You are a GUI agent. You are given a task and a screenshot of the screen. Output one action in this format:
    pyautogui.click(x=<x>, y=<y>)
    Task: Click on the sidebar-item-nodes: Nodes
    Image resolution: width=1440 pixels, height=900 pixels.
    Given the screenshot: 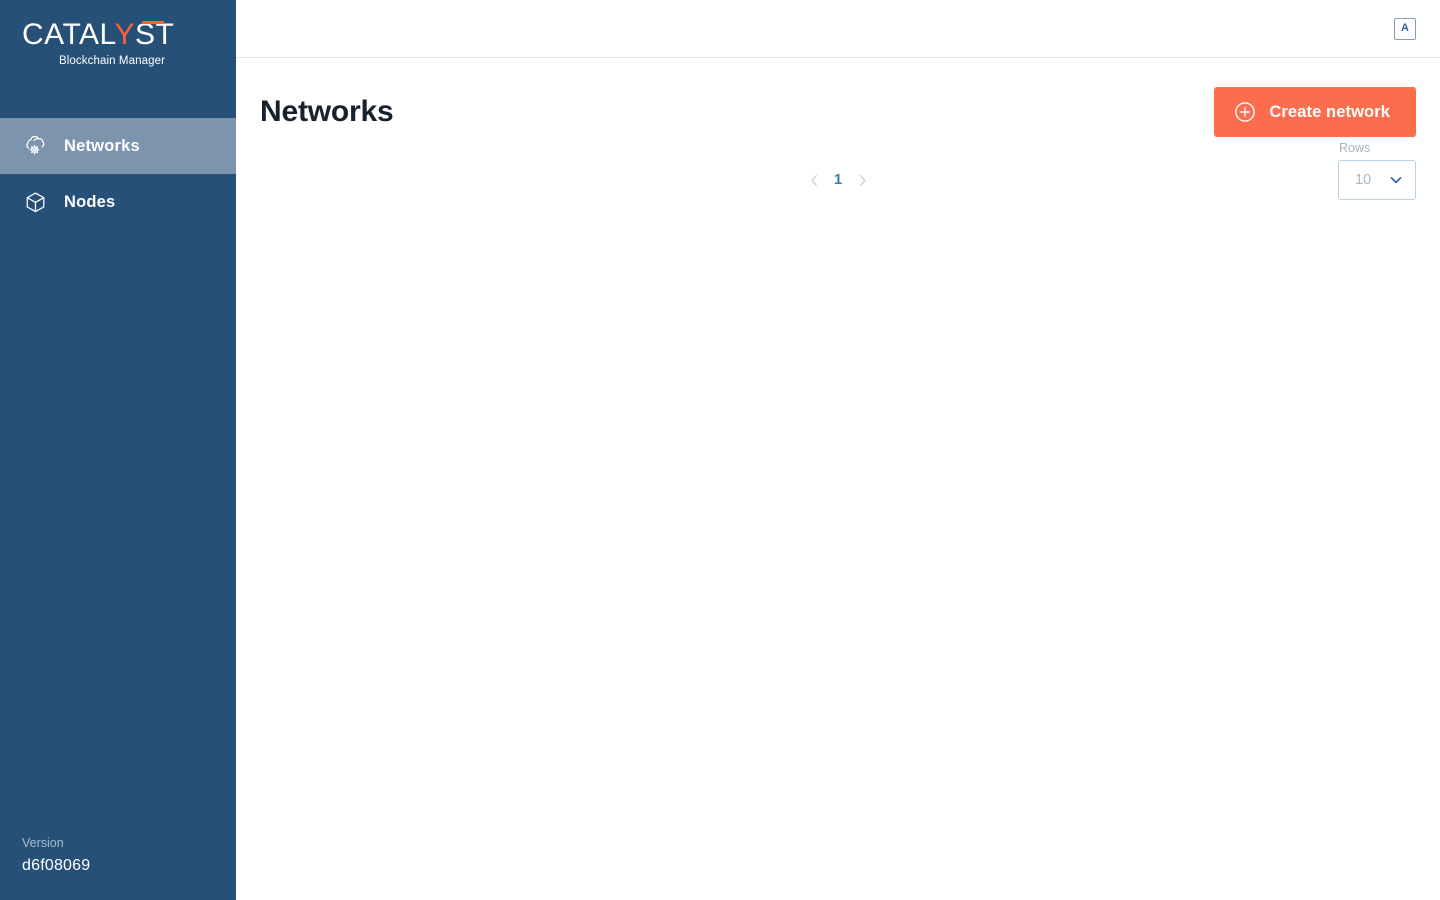 What is the action you would take?
    pyautogui.click(x=118, y=202)
    